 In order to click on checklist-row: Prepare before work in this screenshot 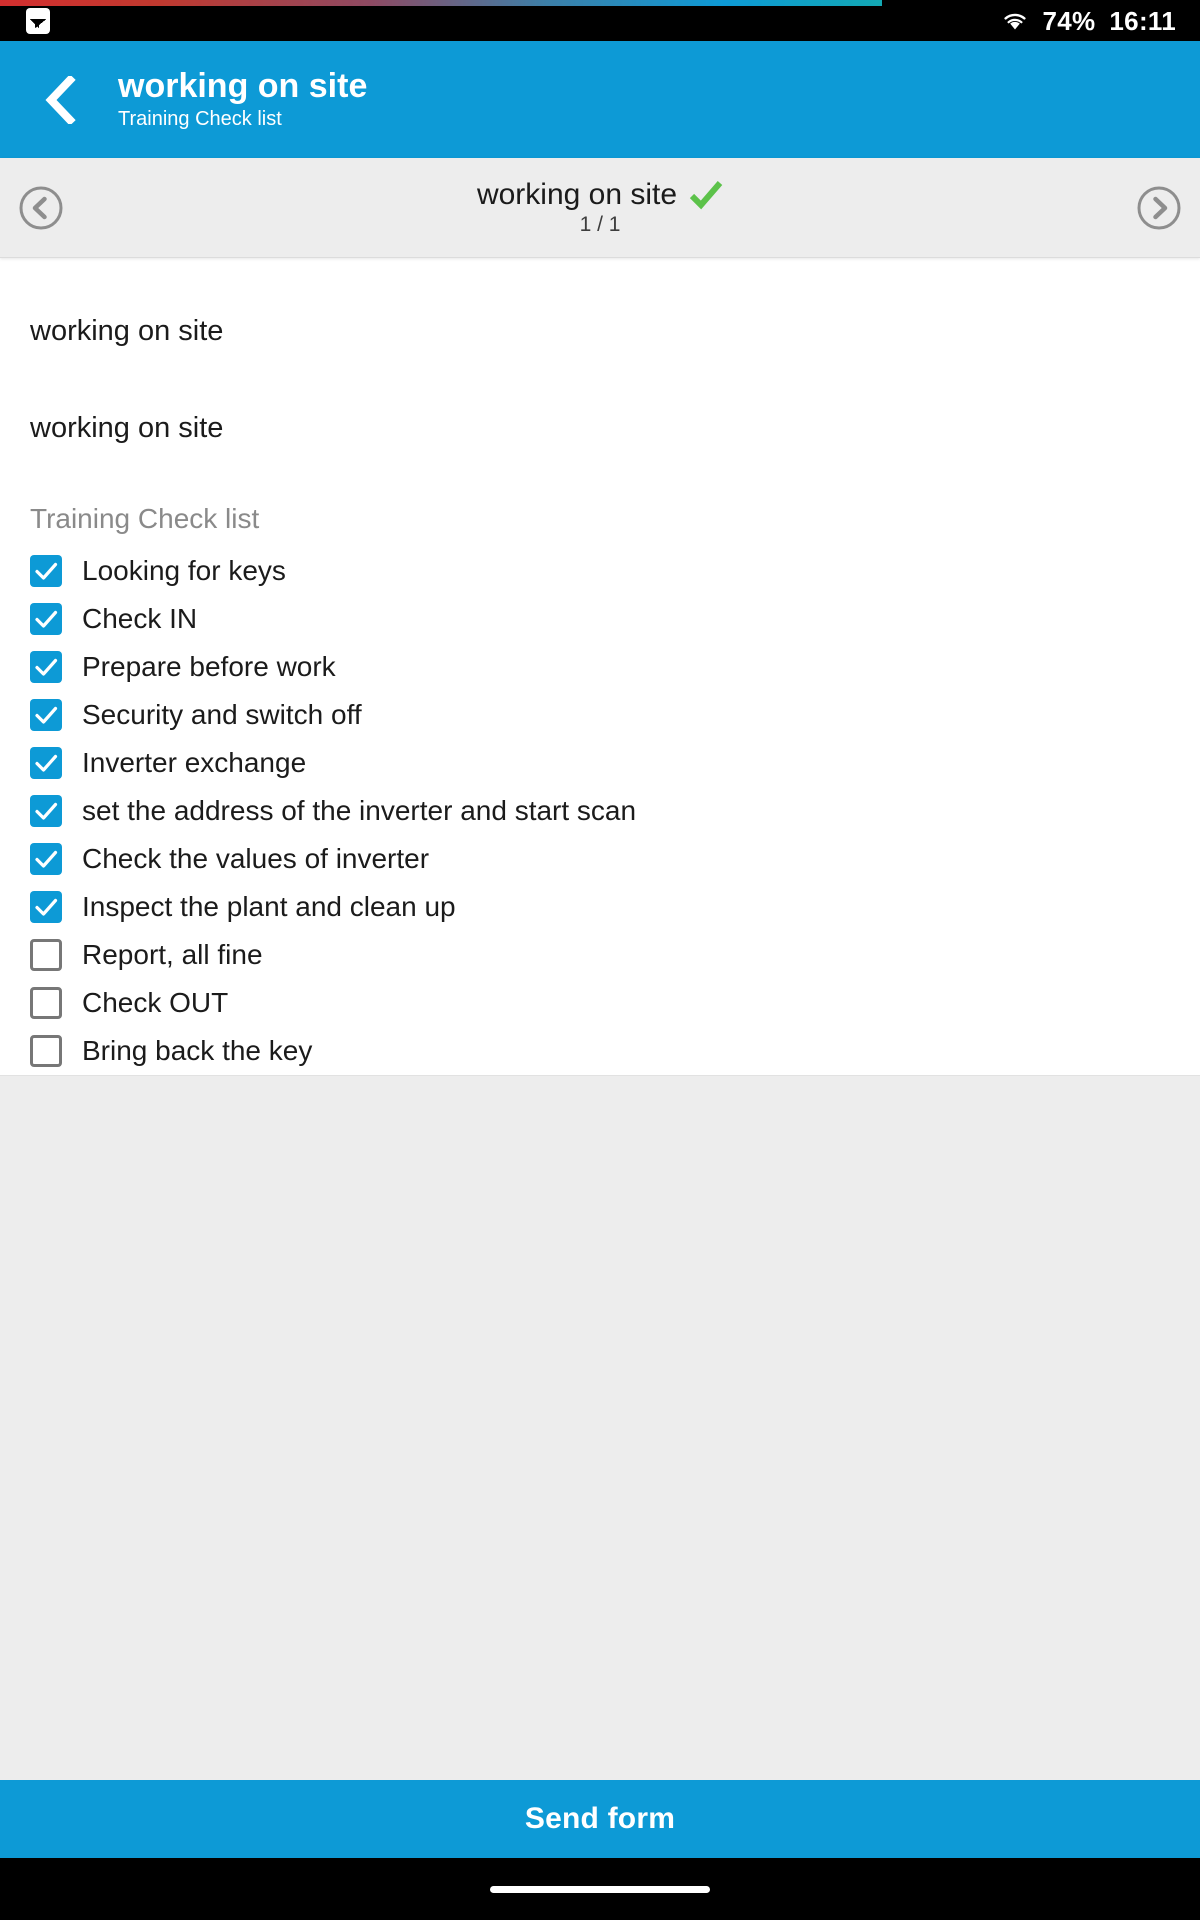, I will do `click(600, 667)`.